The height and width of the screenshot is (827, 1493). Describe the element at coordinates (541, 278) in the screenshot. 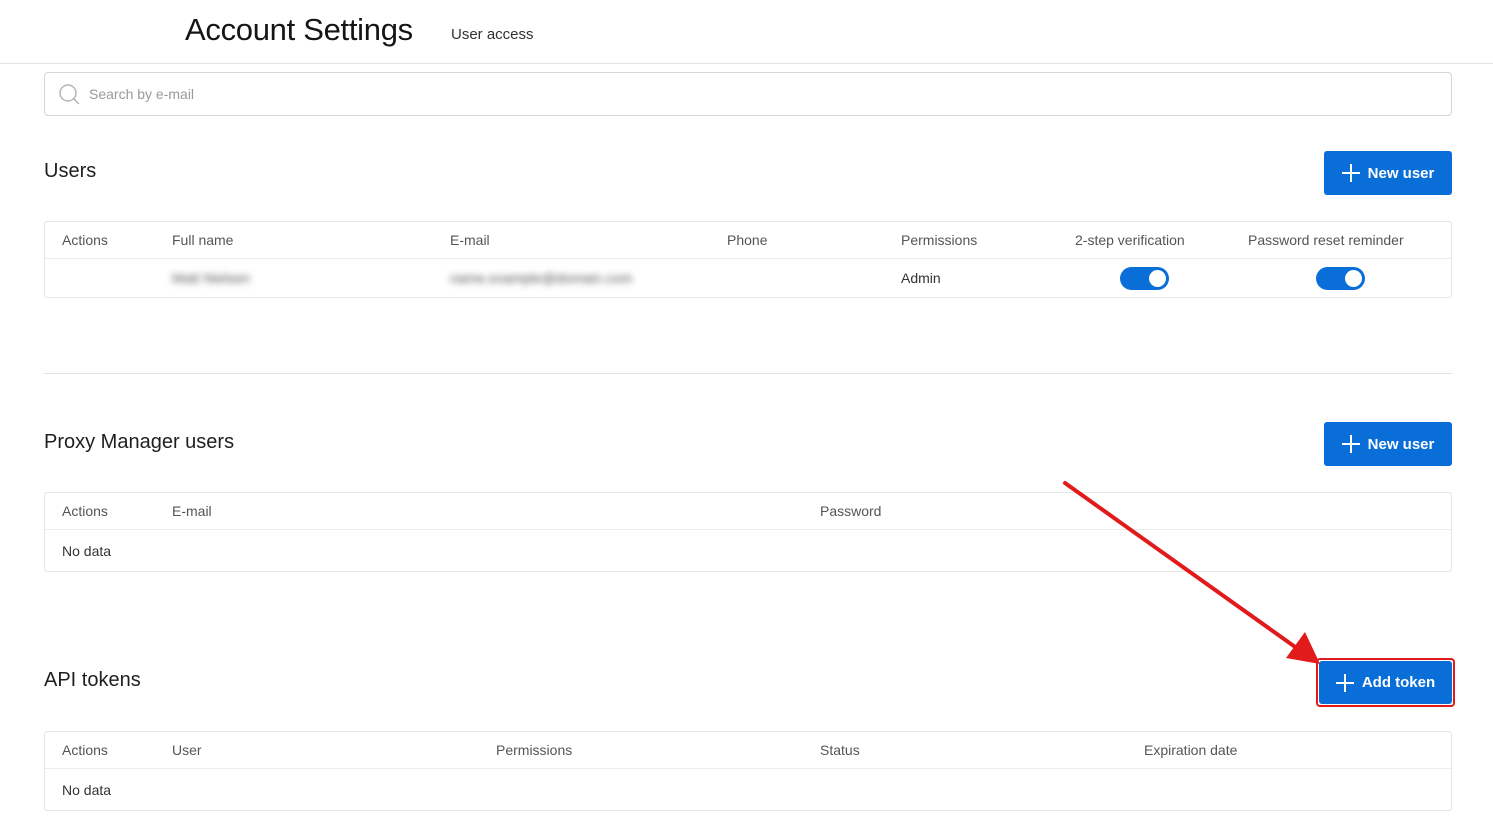

I see `user-email: name.example@domain.com` at that location.